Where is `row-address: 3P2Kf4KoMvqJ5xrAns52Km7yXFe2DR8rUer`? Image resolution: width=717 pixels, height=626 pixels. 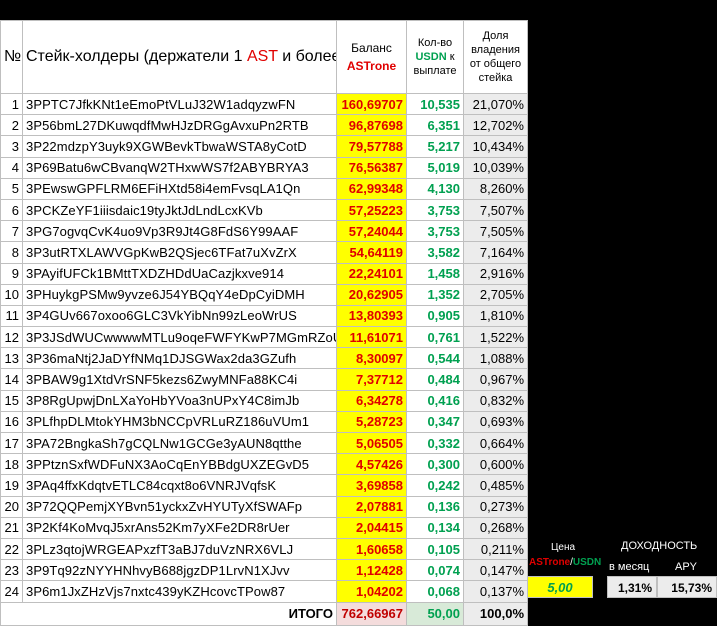
row-address: 3P2Kf4KoMvqJ5xrAns52Km7yXFe2DR8rUer is located at coordinates (179, 527).